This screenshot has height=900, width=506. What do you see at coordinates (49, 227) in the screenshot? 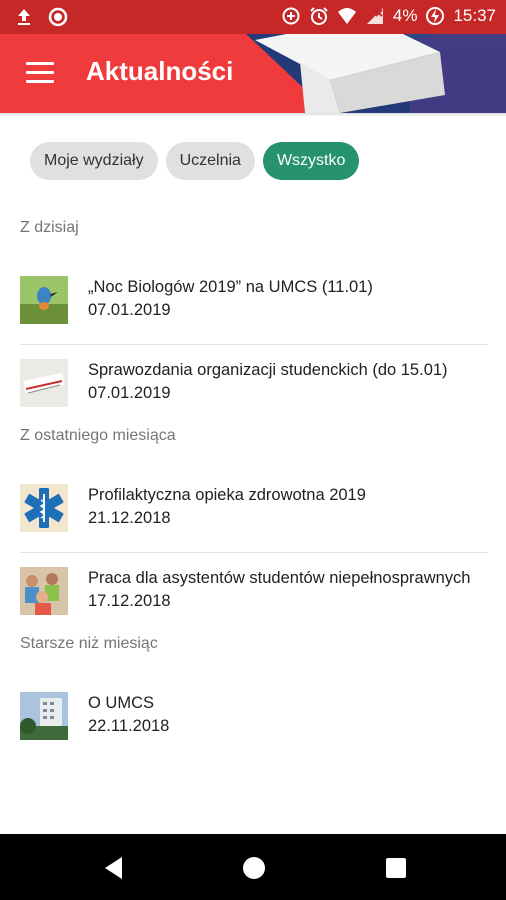
I see `section-header-today: Z dzisiaj` at bounding box center [49, 227].